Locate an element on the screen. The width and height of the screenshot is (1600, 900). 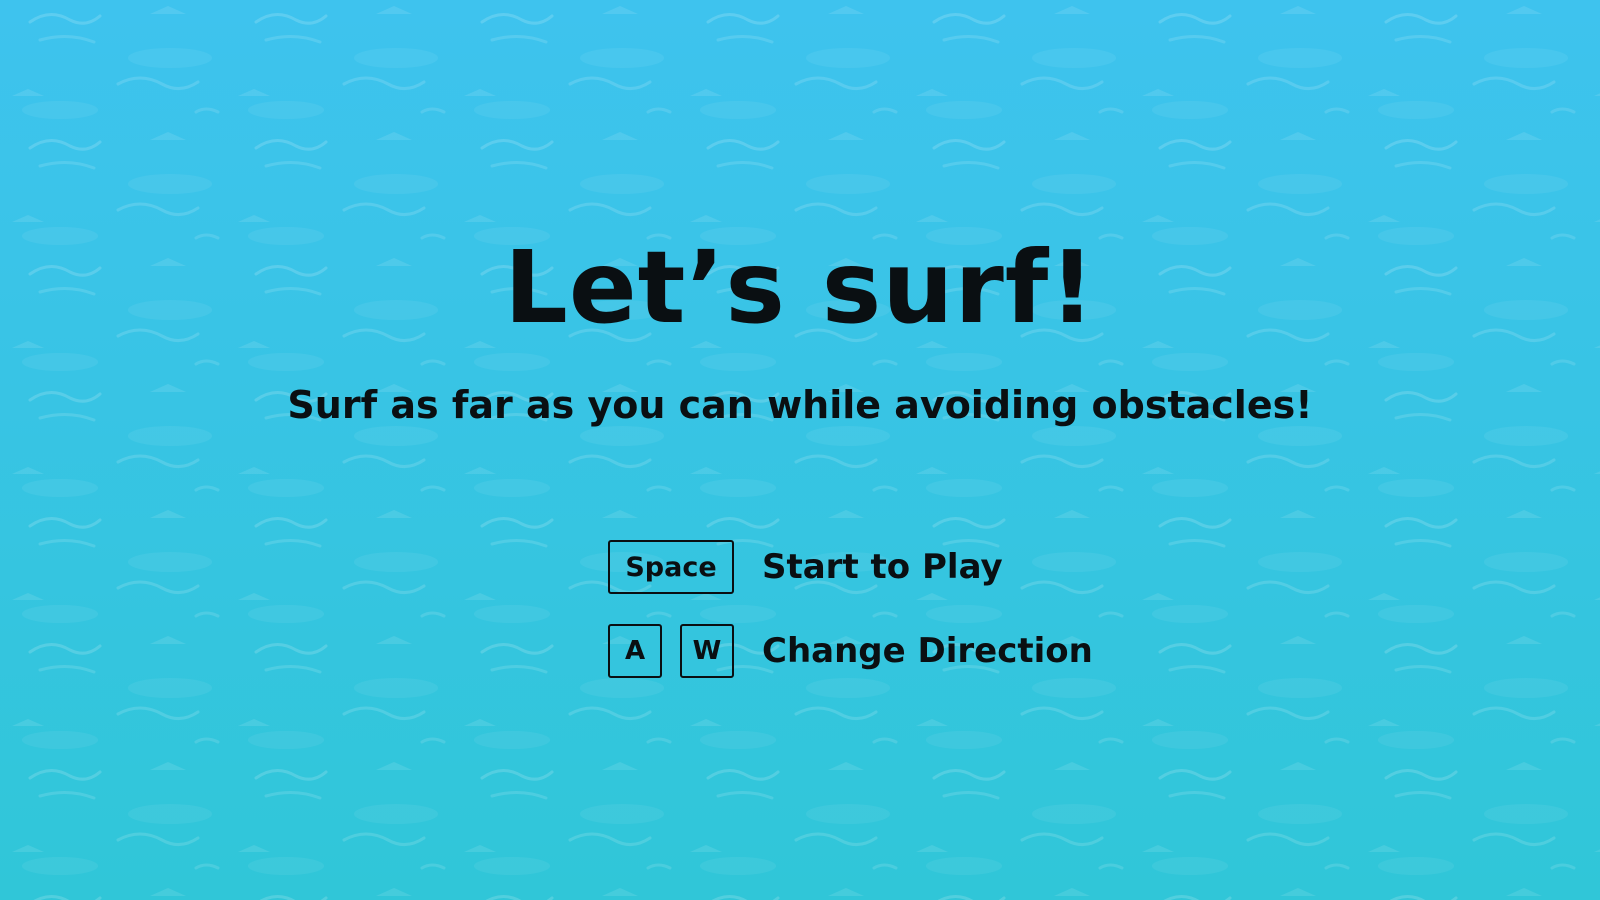
a-key: A is located at coordinates (635, 651).